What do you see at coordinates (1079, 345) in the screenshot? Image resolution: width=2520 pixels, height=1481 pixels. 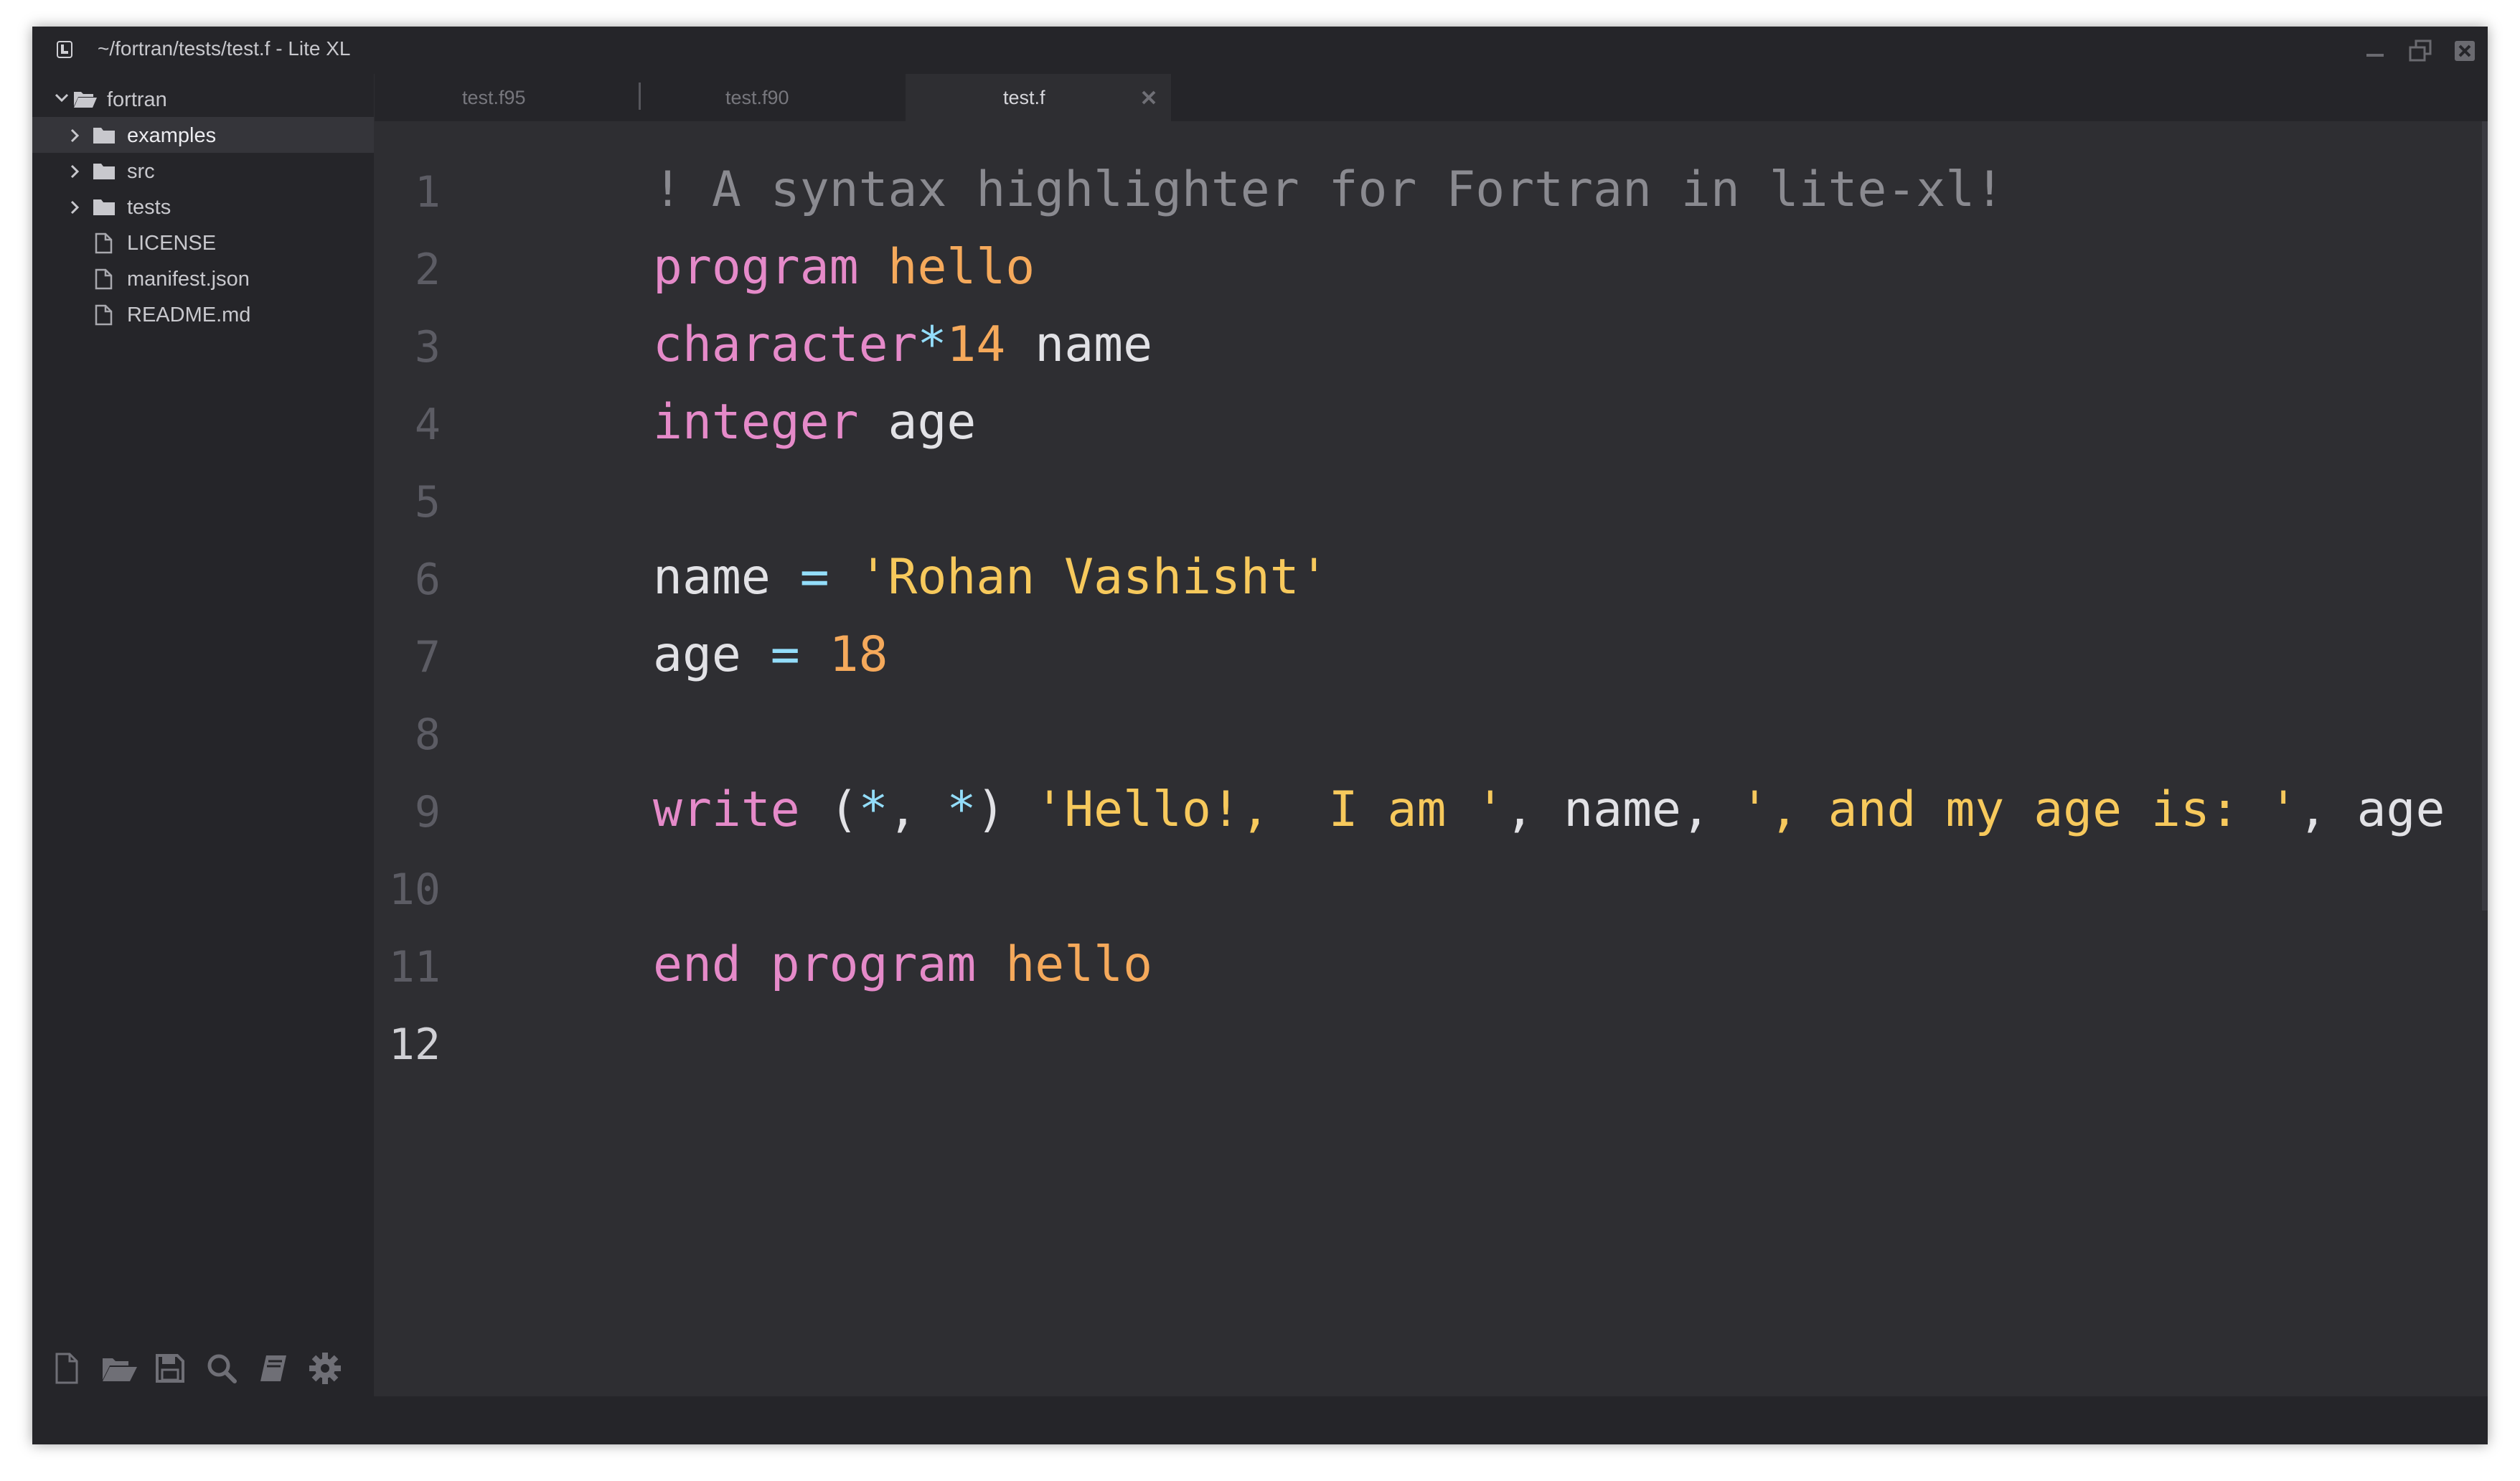 I see `token-normal: name` at bounding box center [1079, 345].